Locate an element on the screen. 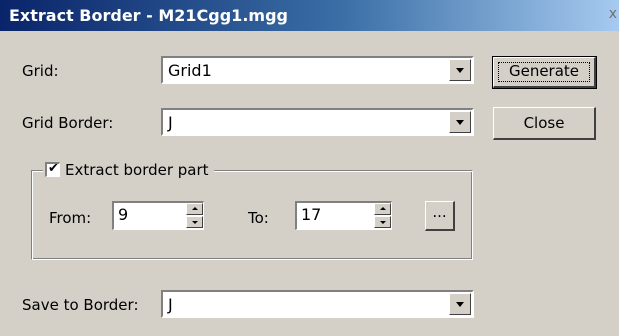 This screenshot has height=336, width=619. generate-label: Generate is located at coordinates (544, 71).